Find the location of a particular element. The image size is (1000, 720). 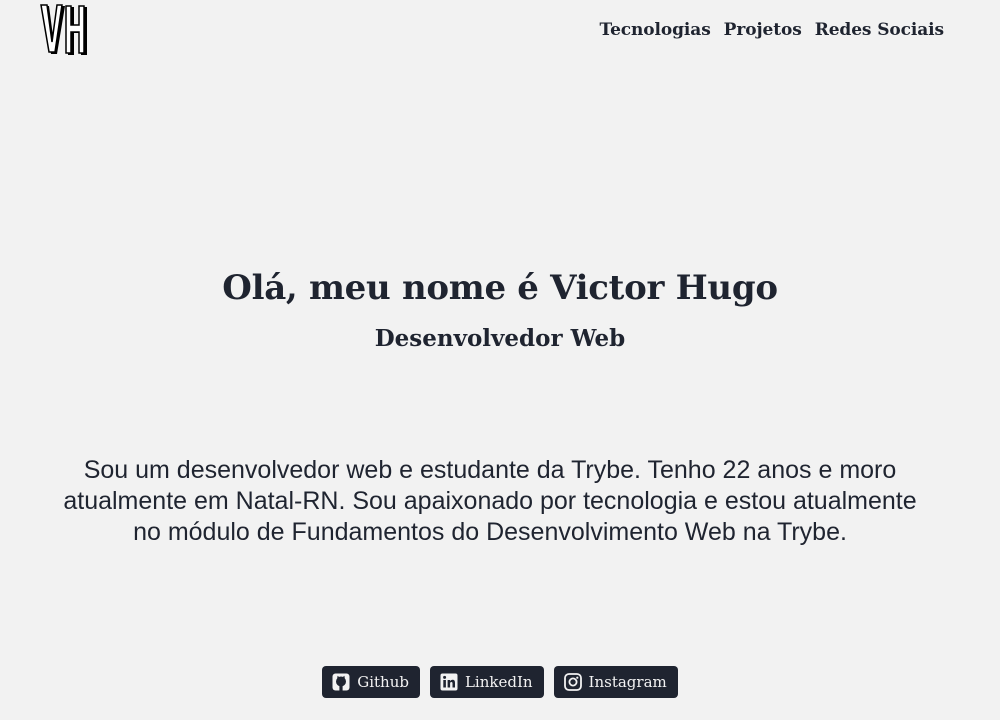

github-button: Github is located at coordinates (371, 682).